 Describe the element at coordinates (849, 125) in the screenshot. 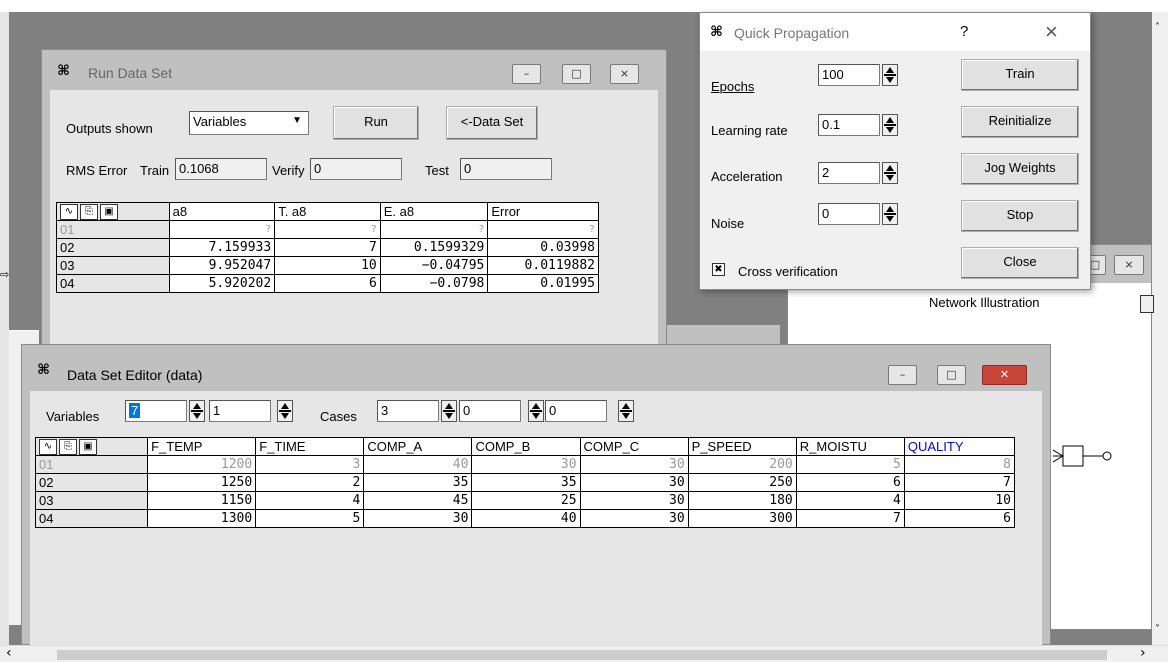

I see `learning-rate-input: 0.1` at that location.